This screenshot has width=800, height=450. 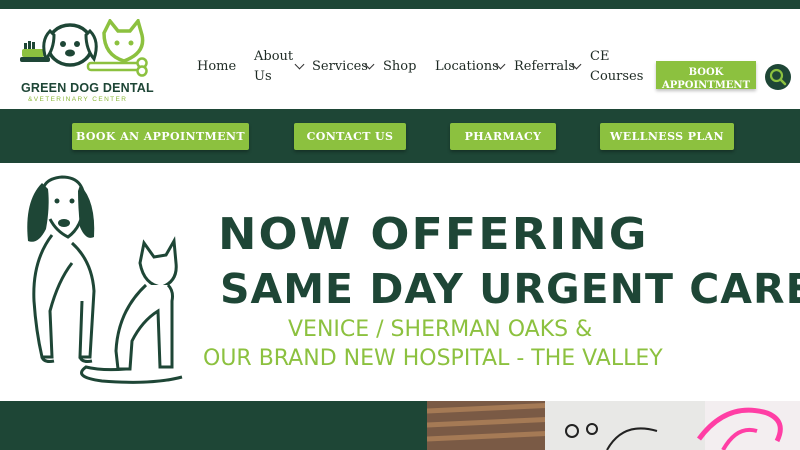 What do you see at coordinates (706, 72) in the screenshot?
I see `book-button-label-1: BOOK` at bounding box center [706, 72].